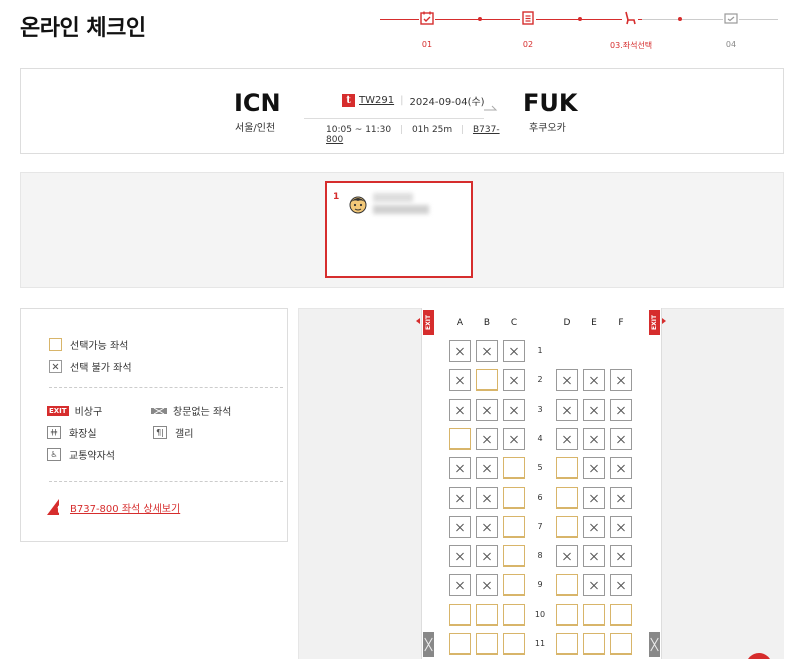  What do you see at coordinates (594, 323) in the screenshot?
I see `seat-column-e: E` at bounding box center [594, 323].